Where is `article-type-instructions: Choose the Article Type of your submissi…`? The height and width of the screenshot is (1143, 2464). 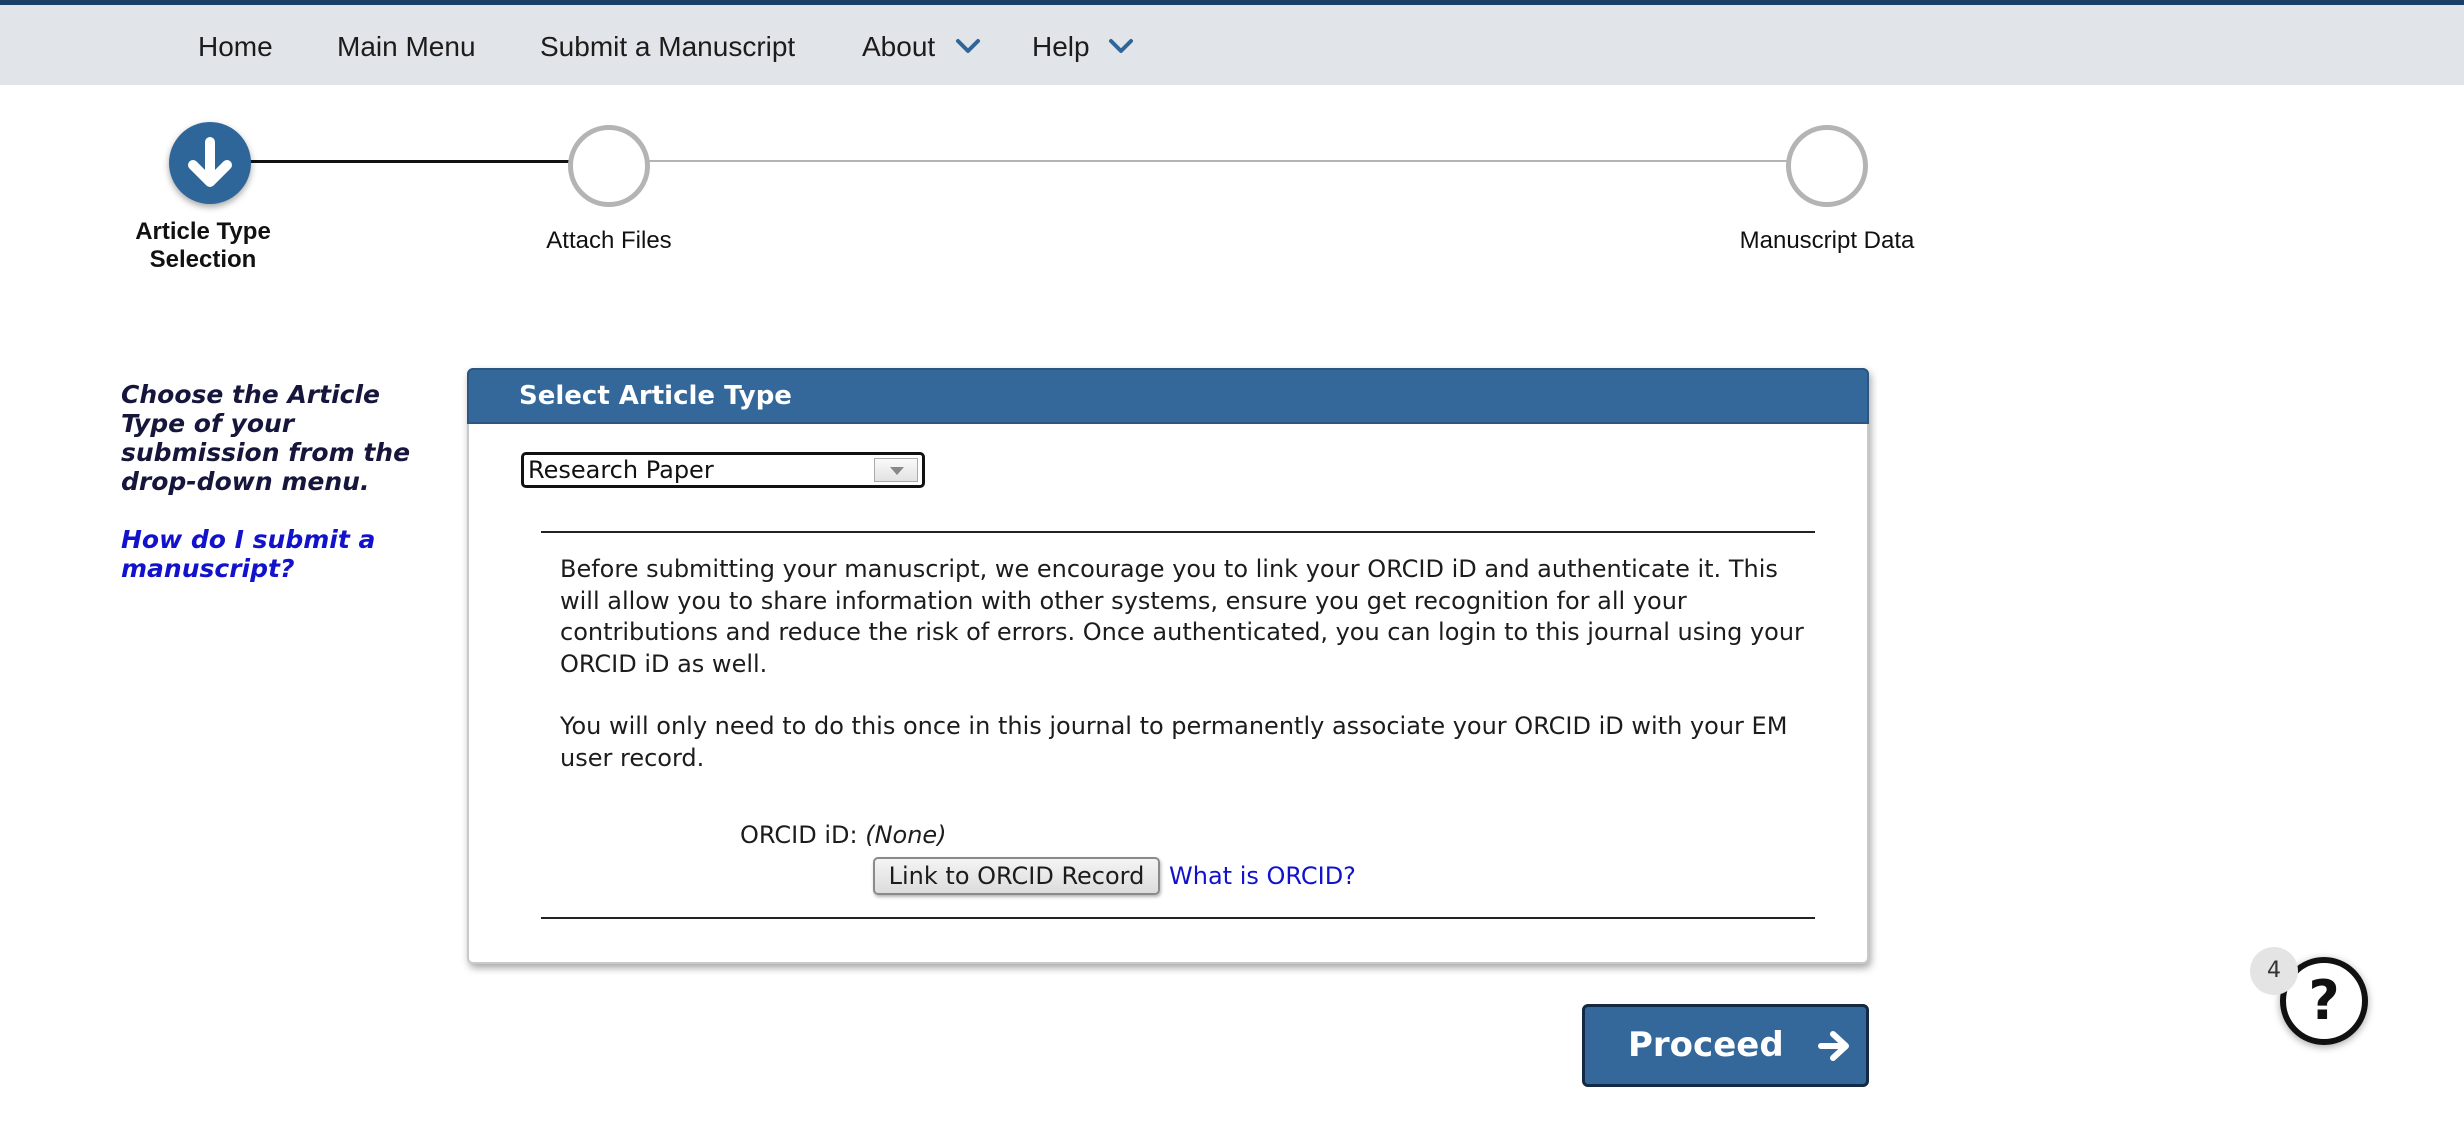
article-type-instructions: Choose the Article Type of your submissi… is located at coordinates (266, 438).